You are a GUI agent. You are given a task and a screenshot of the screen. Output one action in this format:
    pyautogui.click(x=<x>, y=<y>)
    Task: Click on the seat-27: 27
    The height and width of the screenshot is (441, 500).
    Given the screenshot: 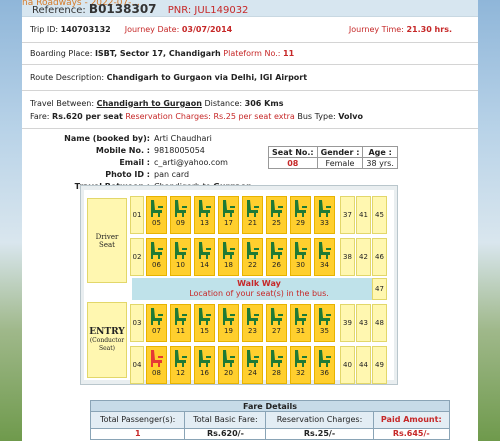 What is the action you would take?
    pyautogui.click(x=276, y=323)
    